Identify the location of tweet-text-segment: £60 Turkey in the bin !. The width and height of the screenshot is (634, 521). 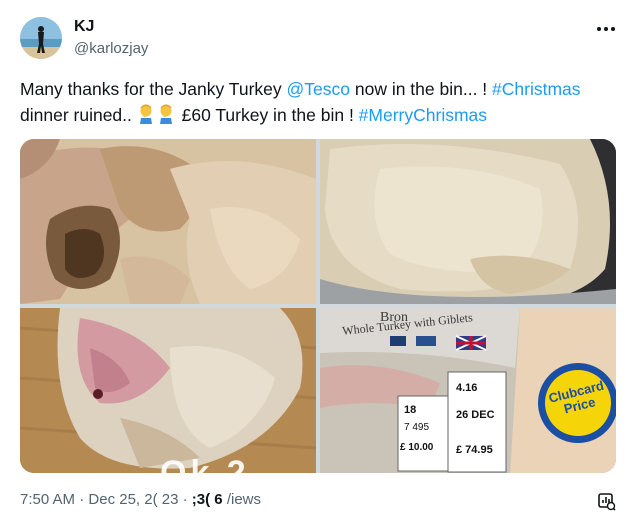
(267, 115).